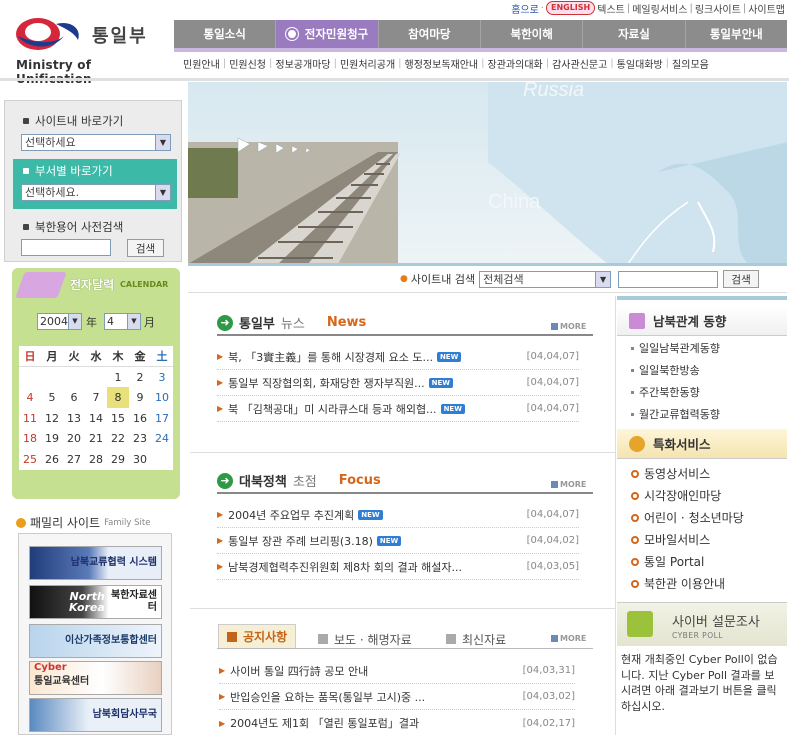 This screenshot has height=736, width=789. Describe the element at coordinates (59, 321) in the screenshot. I see `calendar-year-select: 2004 ▼` at that location.